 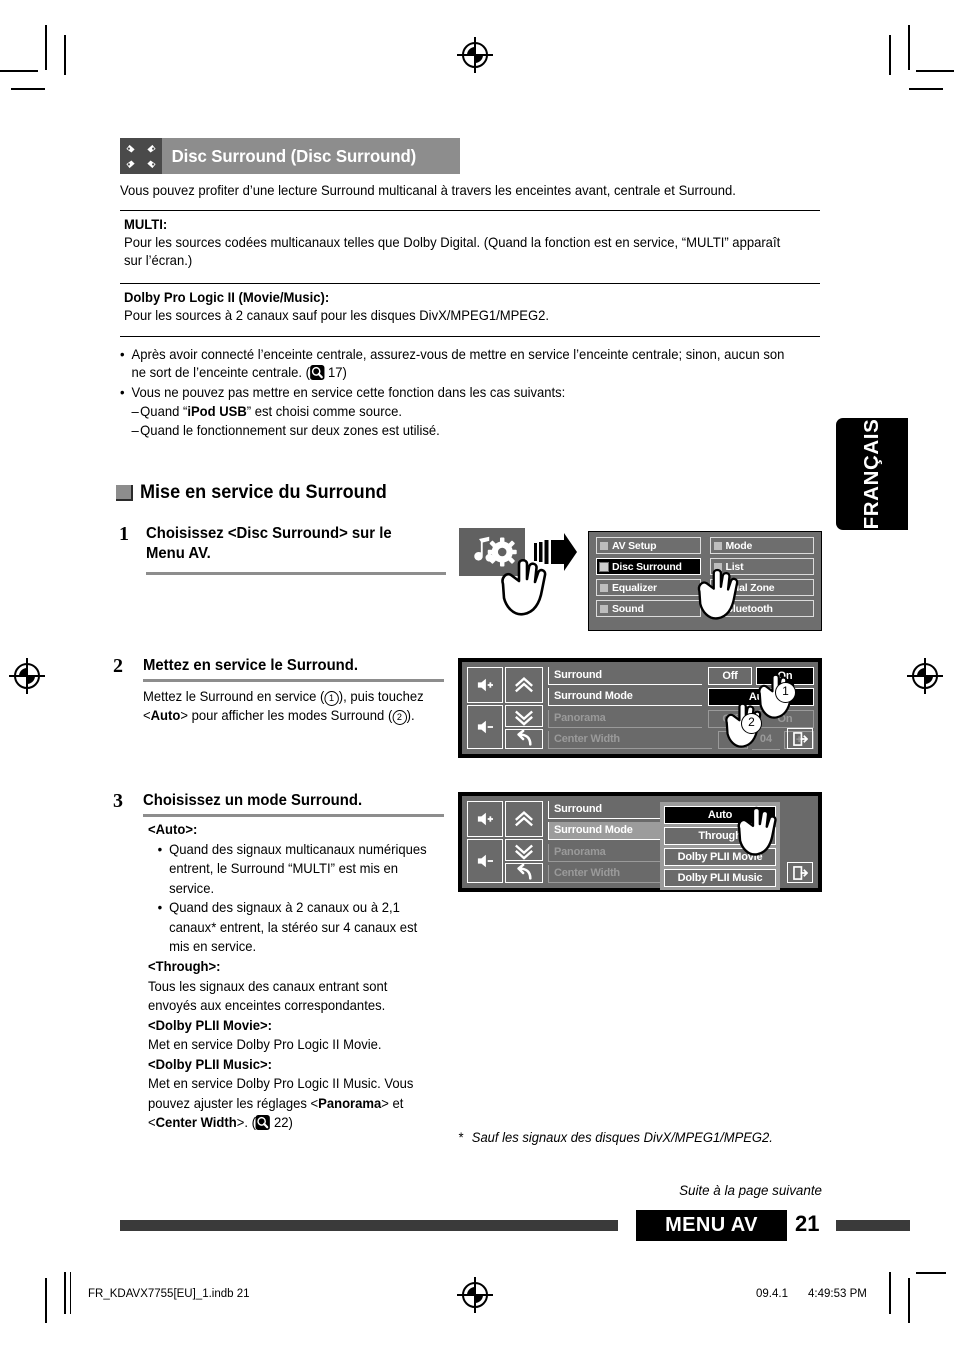 I want to click on section-title: Disc Surround (Disc Surround), so click(x=294, y=155).